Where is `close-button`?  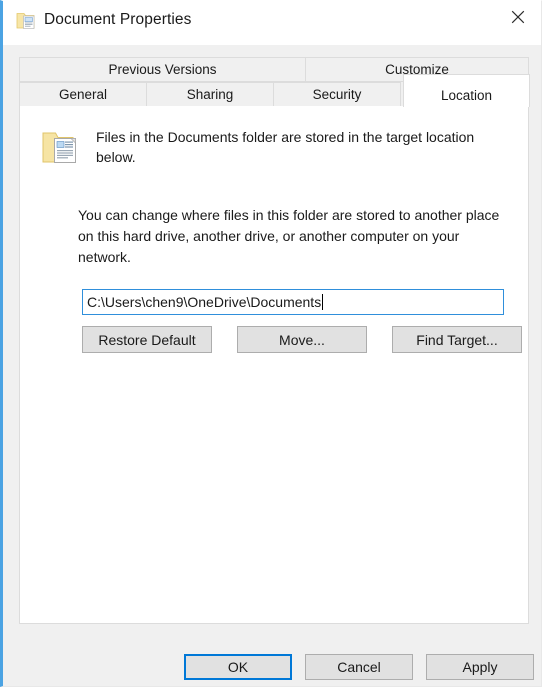
close-button is located at coordinates (518, 17).